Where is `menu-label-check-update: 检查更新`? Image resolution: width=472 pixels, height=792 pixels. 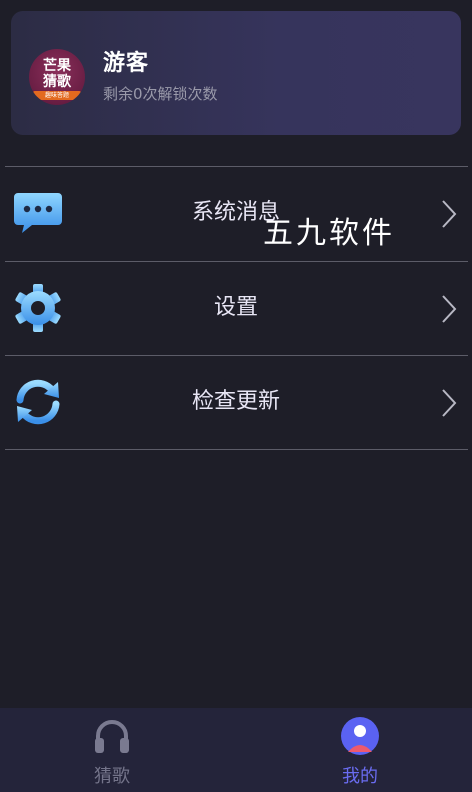
menu-label-check-update: 检查更新 is located at coordinates (235, 401).